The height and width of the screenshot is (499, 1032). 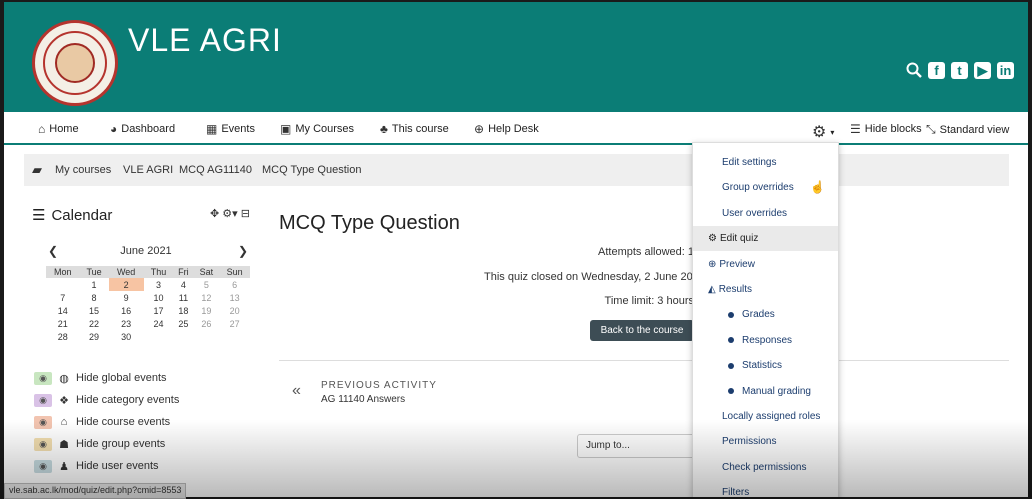 What do you see at coordinates (64, 378) in the screenshot?
I see `globe-icon: ◍` at bounding box center [64, 378].